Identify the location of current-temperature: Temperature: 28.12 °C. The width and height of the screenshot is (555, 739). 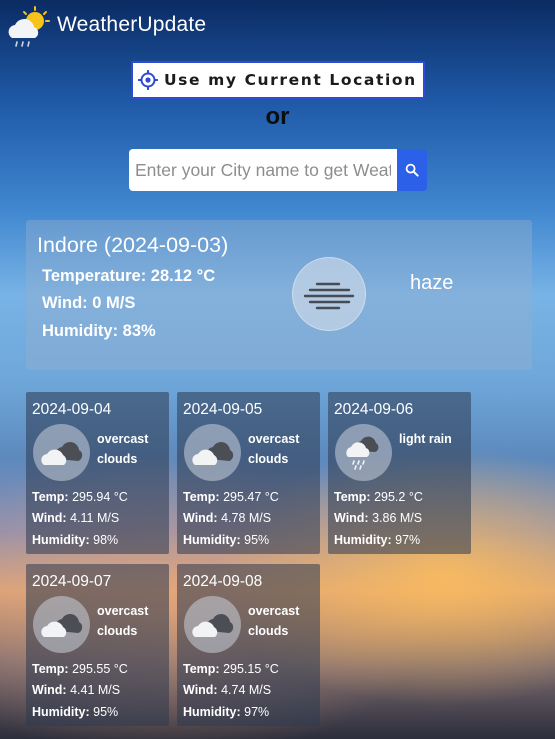
(129, 276).